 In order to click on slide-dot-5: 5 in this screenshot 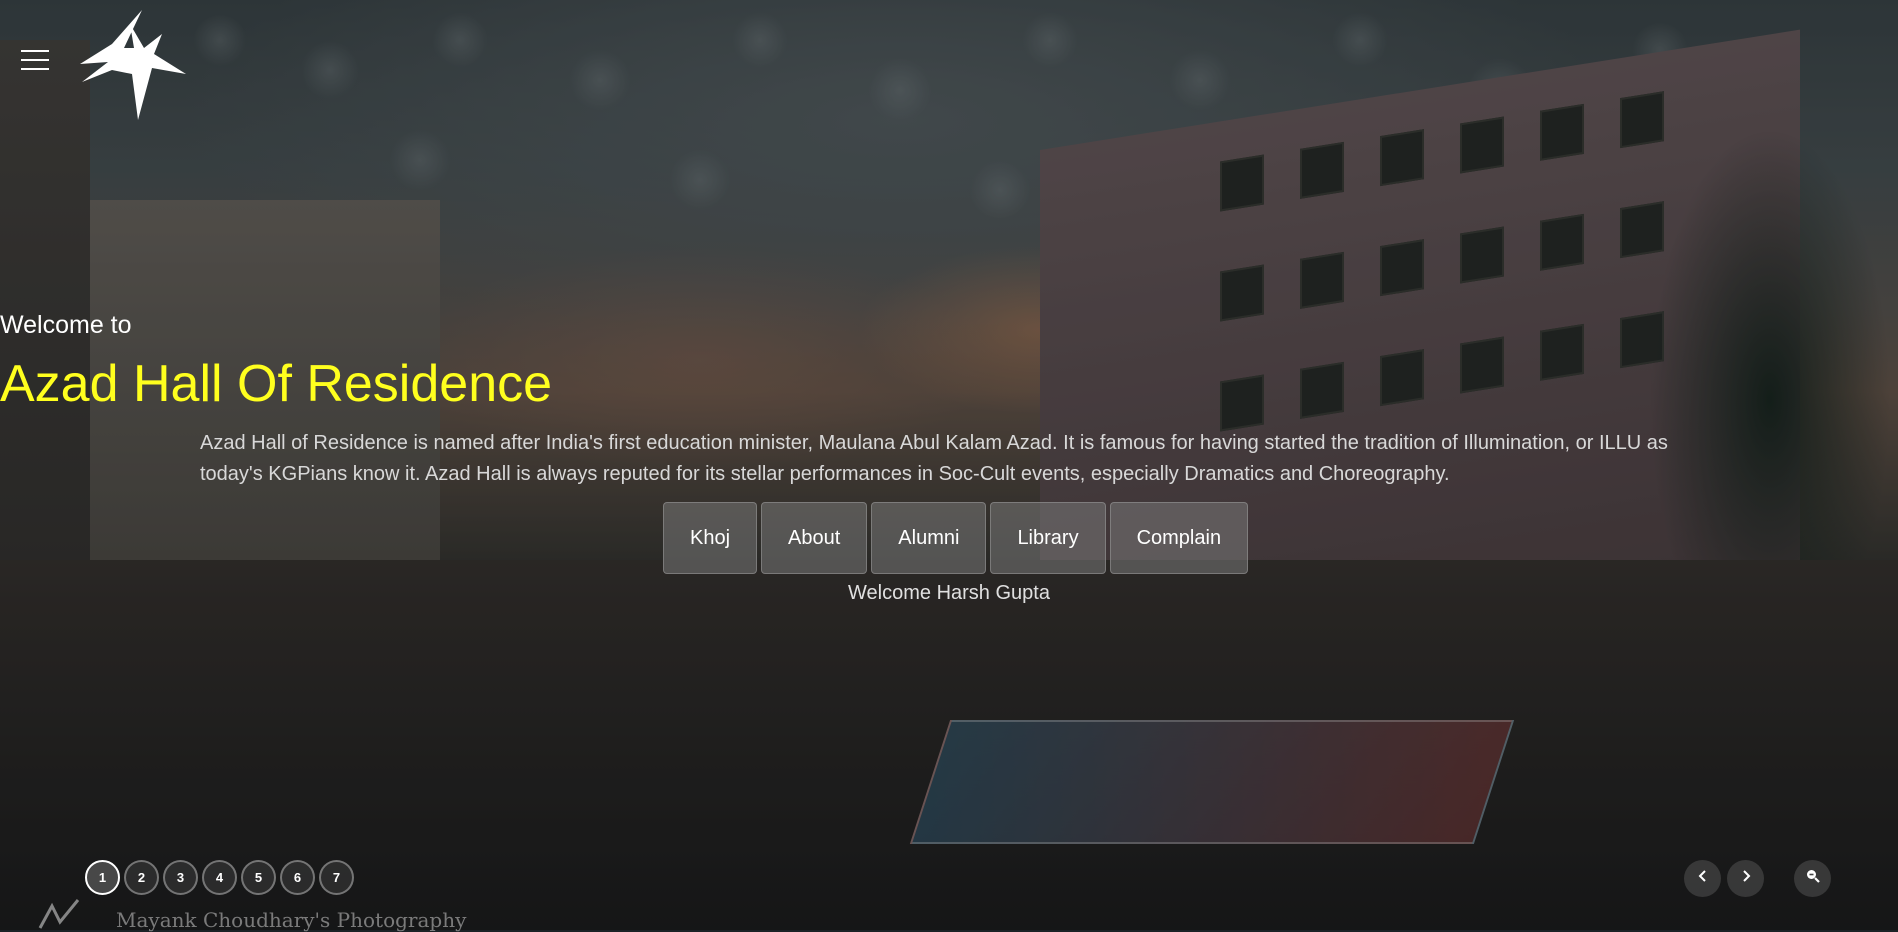, I will do `click(258, 877)`.